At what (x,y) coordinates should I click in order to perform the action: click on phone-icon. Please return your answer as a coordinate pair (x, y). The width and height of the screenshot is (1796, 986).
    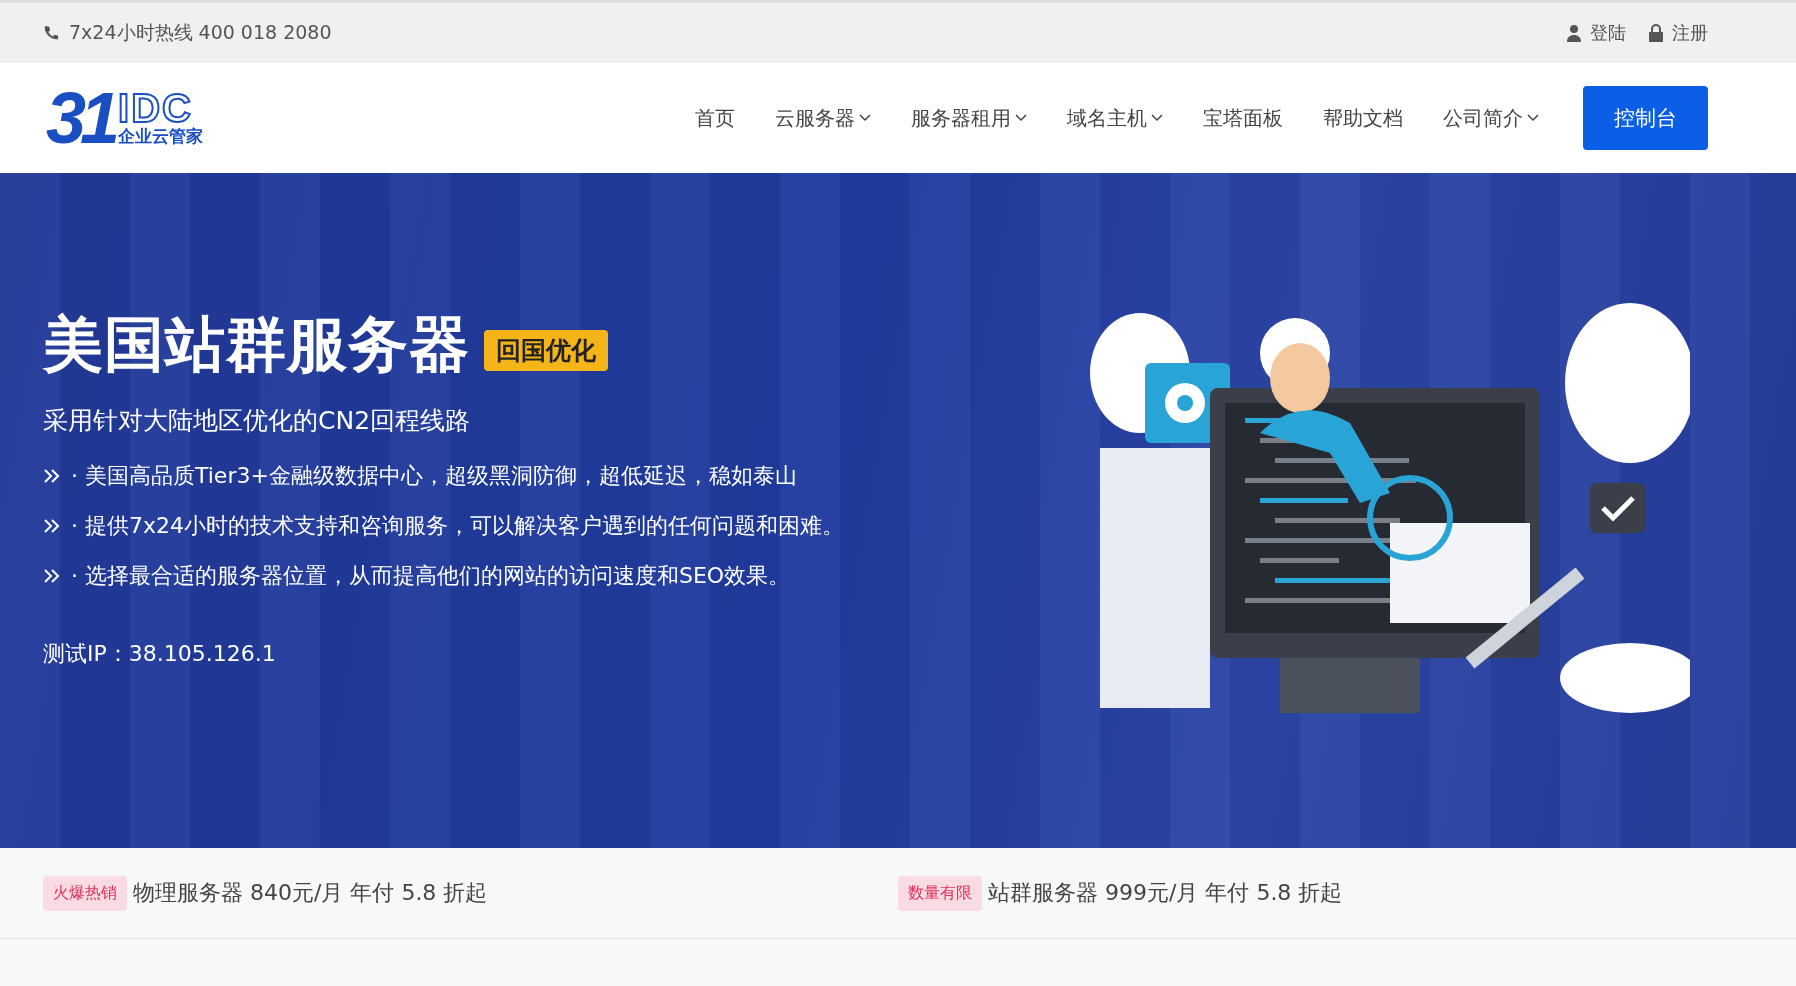
    Looking at the image, I should click on (51, 33).